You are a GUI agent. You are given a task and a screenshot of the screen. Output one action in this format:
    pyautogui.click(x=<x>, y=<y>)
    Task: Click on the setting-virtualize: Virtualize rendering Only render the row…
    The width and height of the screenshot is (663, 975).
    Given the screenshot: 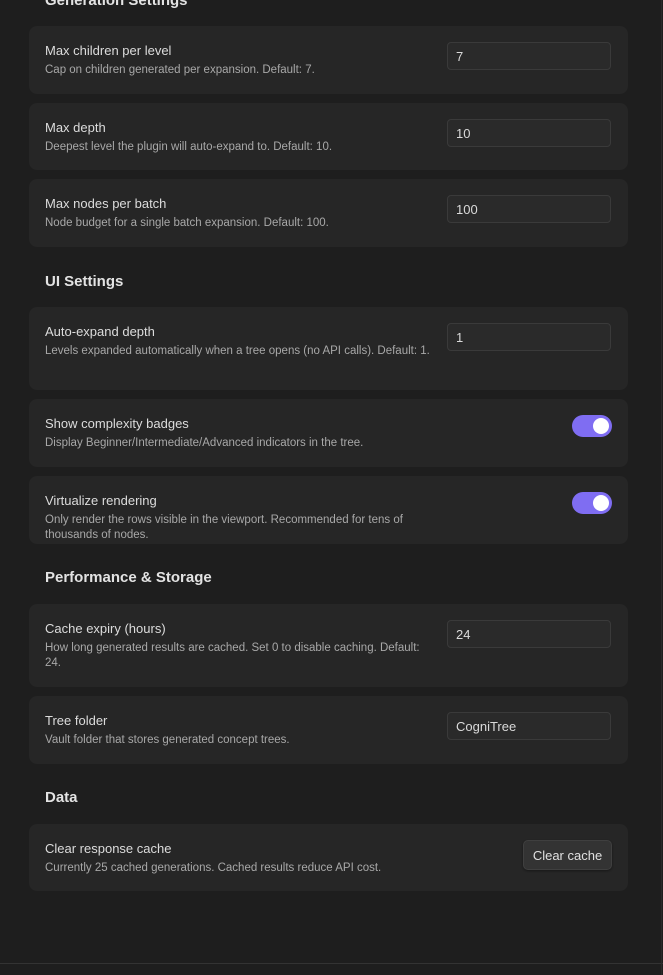 What is the action you would take?
    pyautogui.click(x=328, y=510)
    